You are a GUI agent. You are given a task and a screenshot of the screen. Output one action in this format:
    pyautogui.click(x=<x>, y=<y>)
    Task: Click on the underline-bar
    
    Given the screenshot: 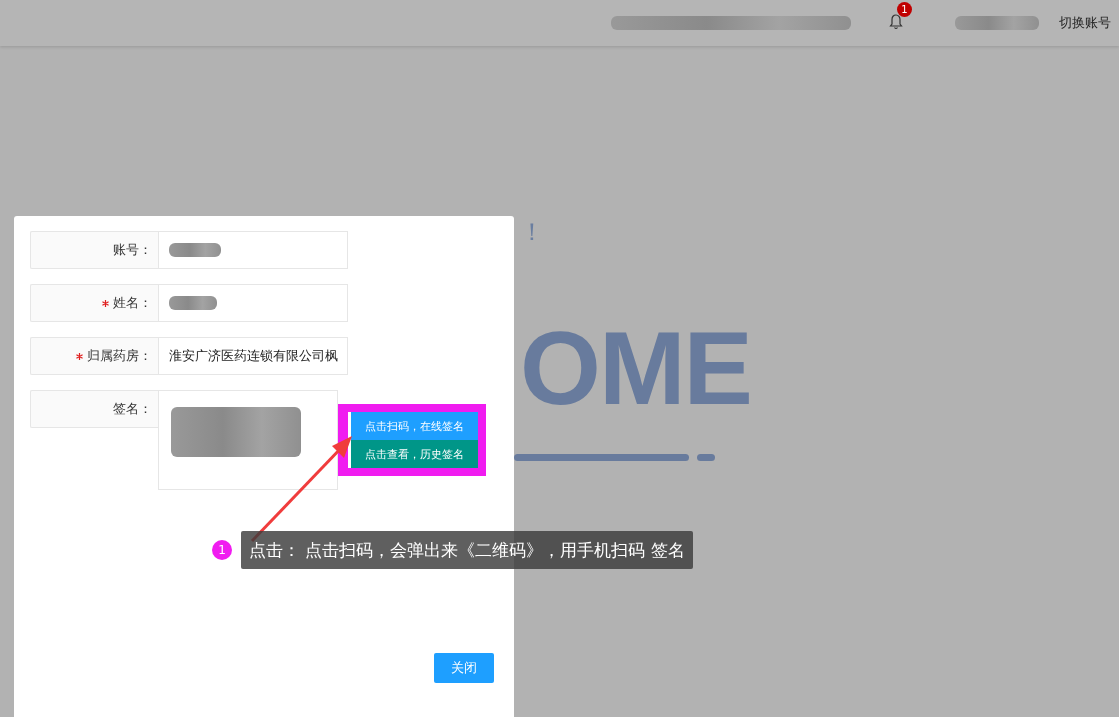 What is the action you would take?
    pyautogui.click(x=706, y=457)
    